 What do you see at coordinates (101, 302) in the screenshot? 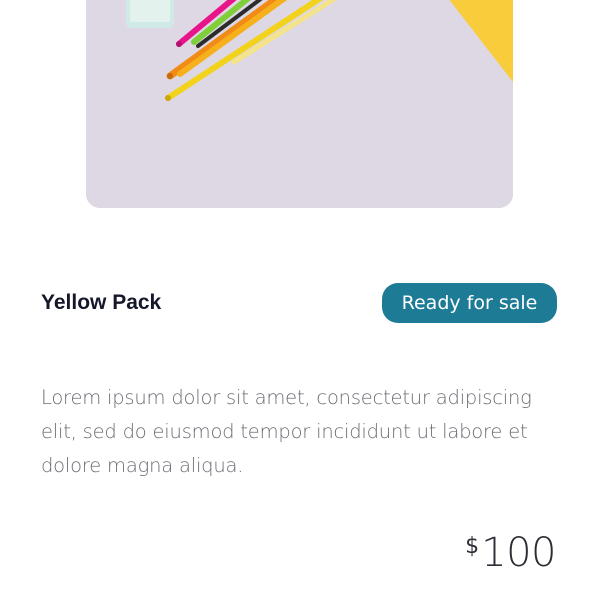
I see `product-title: Yellow Pack` at bounding box center [101, 302].